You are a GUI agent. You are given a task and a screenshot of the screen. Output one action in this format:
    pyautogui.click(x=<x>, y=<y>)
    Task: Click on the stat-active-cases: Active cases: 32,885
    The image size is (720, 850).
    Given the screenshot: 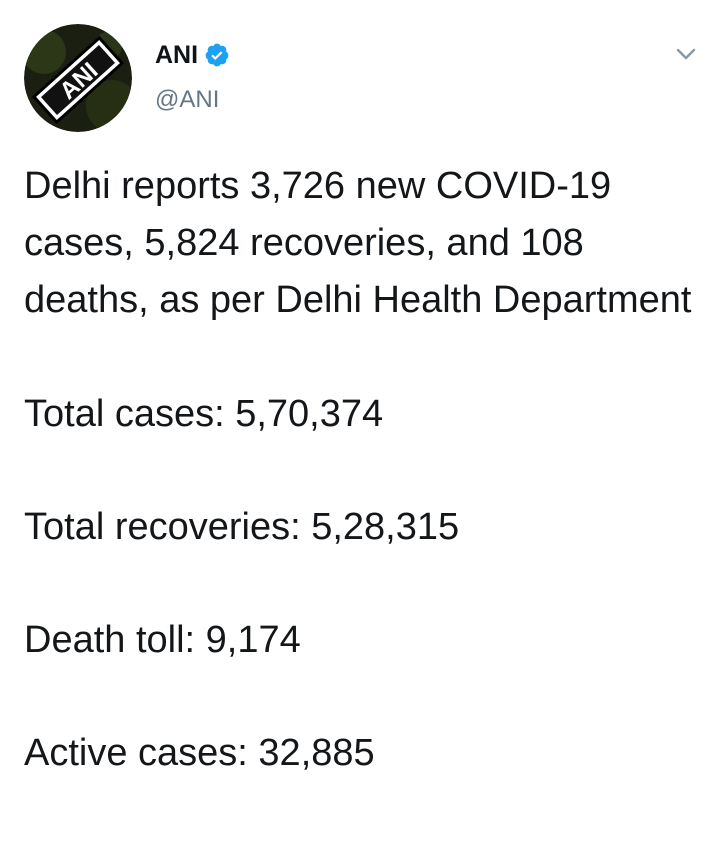 What is the action you would take?
    pyautogui.click(x=199, y=753)
    